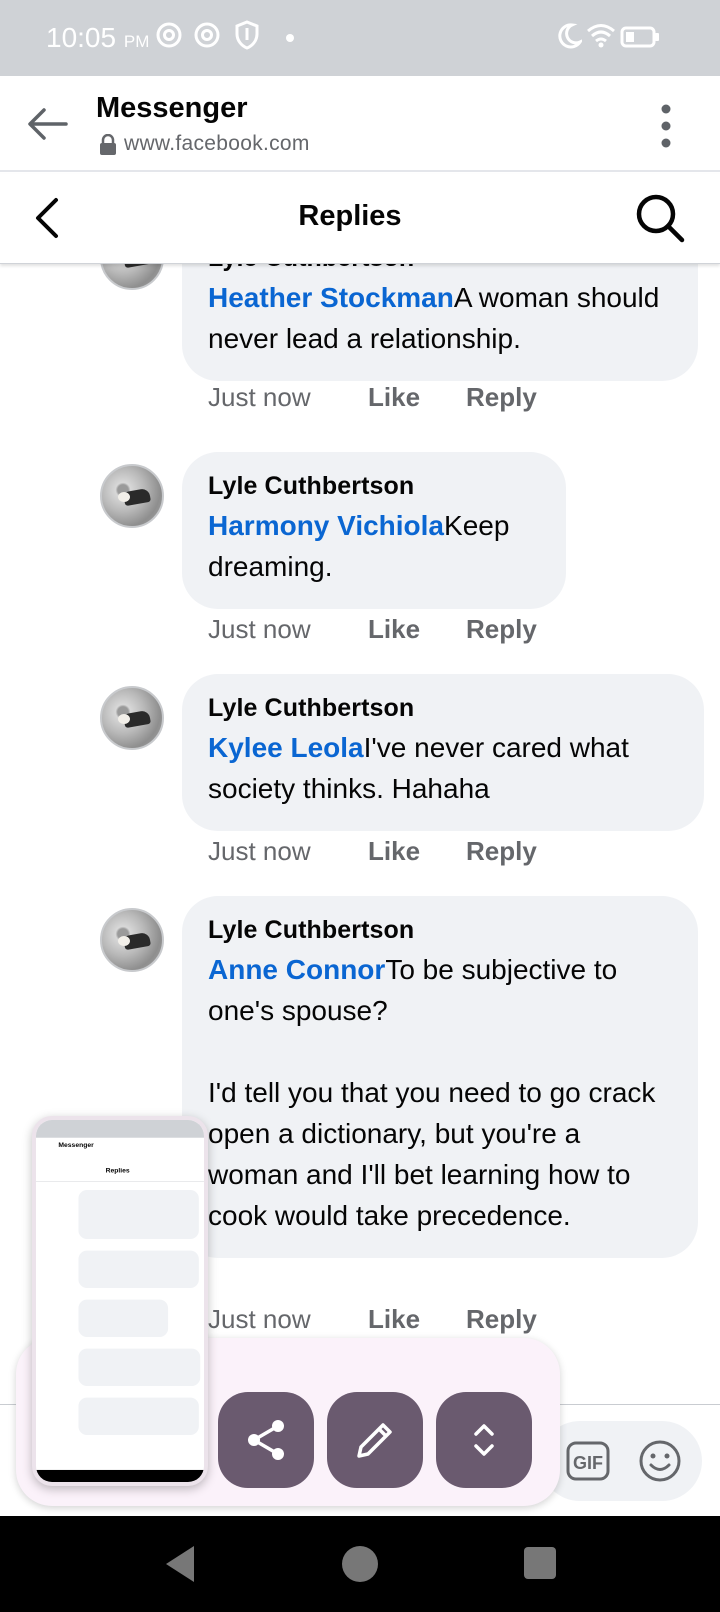 The height and width of the screenshot is (1612, 720). I want to click on thumb-nav, so click(120, 1475).